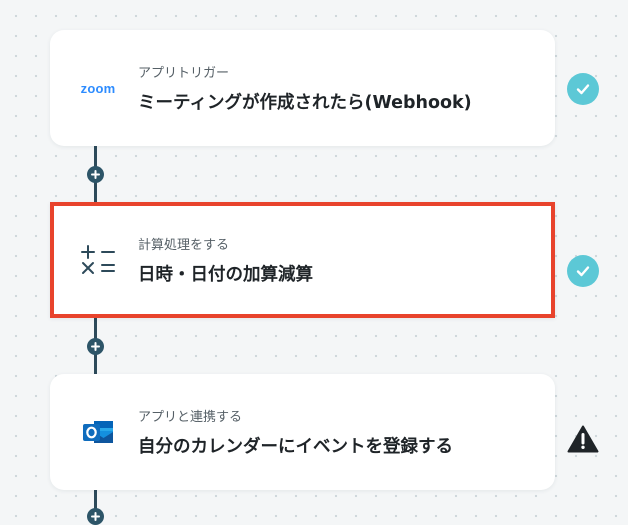 This screenshot has height=525, width=628. Describe the element at coordinates (295, 432) in the screenshot. I see `card-text: アプリと連携する 自分のカレンダーにイベントを登録する` at that location.